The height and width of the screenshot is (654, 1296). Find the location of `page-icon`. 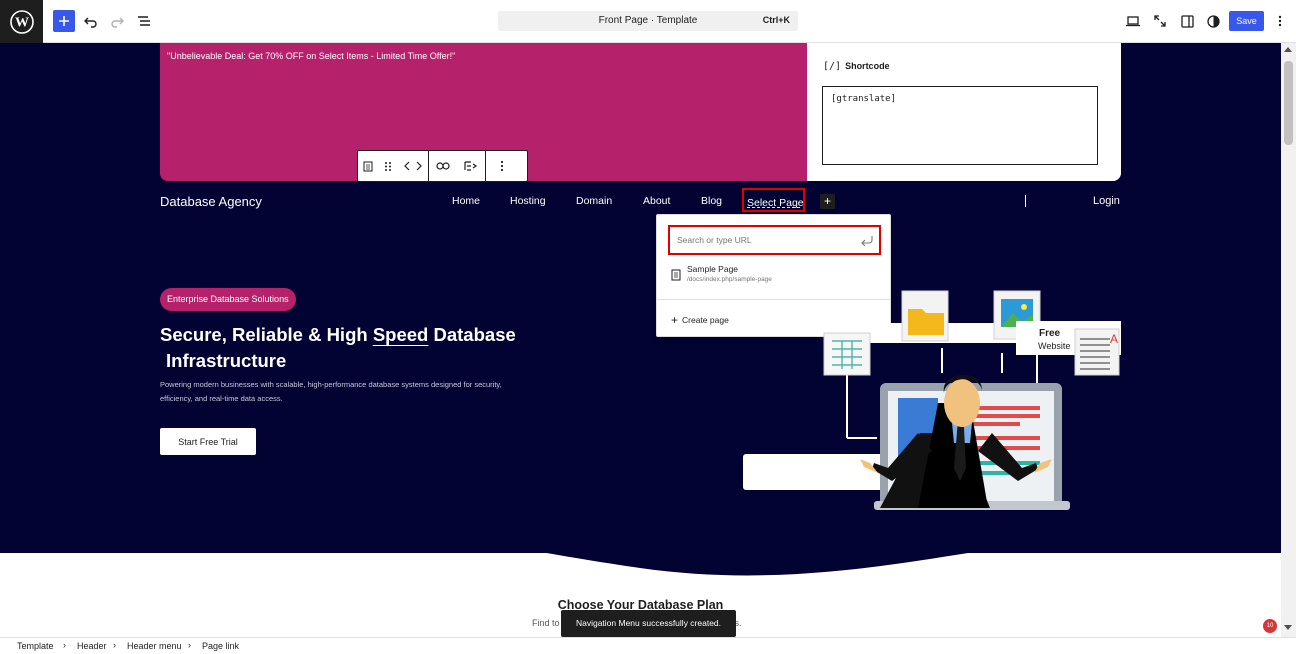

page-icon is located at coordinates (676, 277).